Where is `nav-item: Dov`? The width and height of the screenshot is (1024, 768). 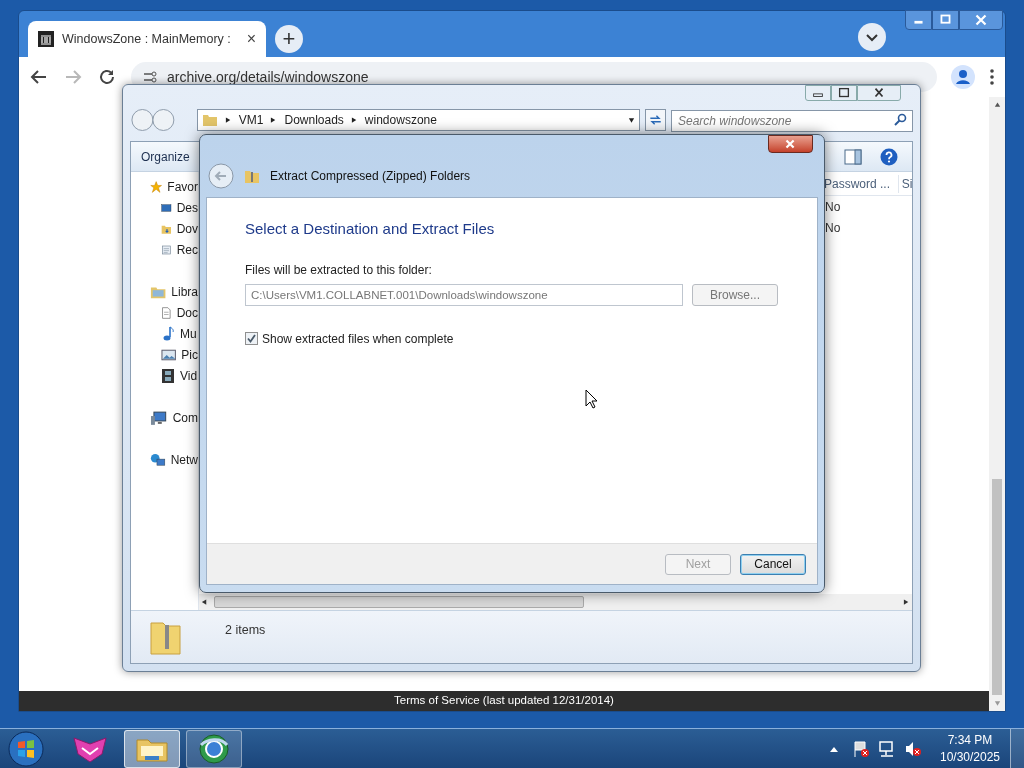 nav-item: Dov is located at coordinates (187, 228).